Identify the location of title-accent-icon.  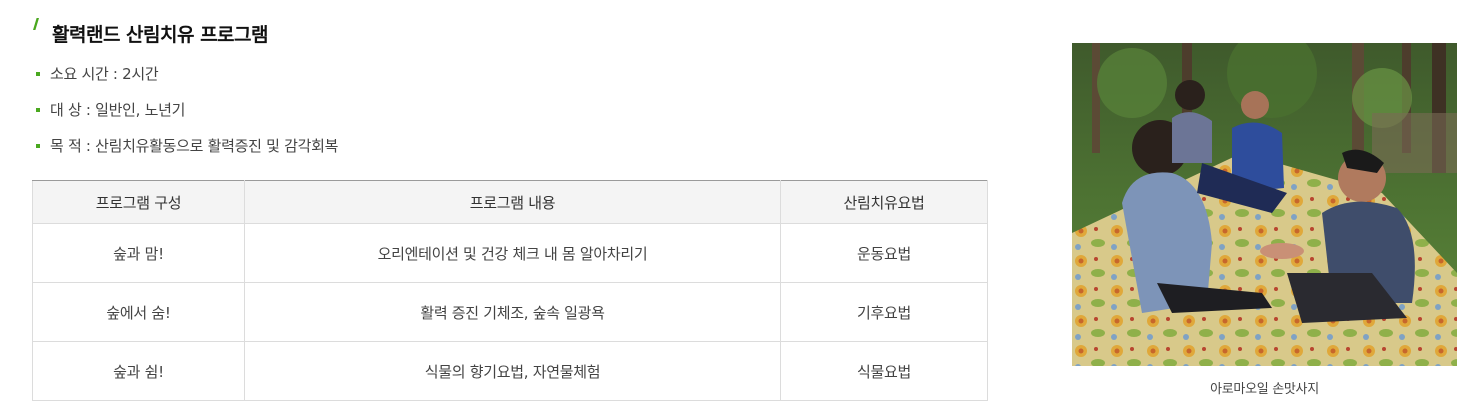
(36, 24).